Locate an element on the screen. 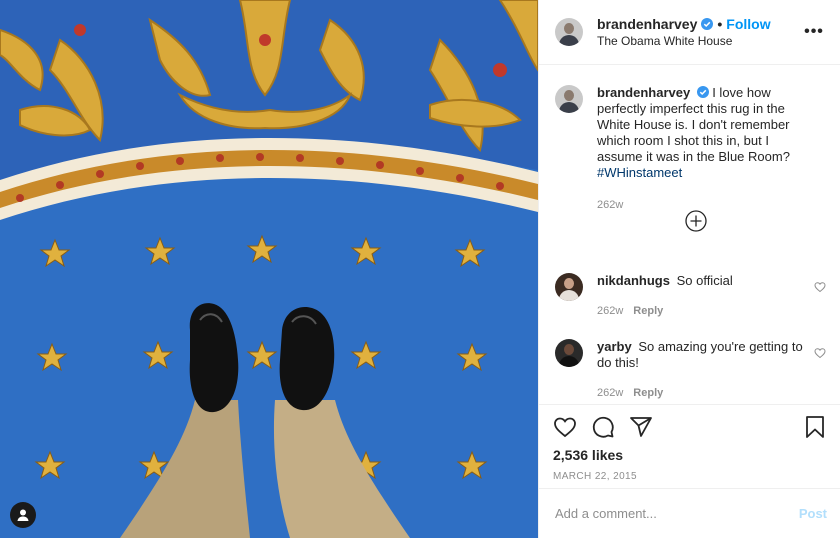 The height and width of the screenshot is (538, 840). tag-user-button is located at coordinates (23, 515).